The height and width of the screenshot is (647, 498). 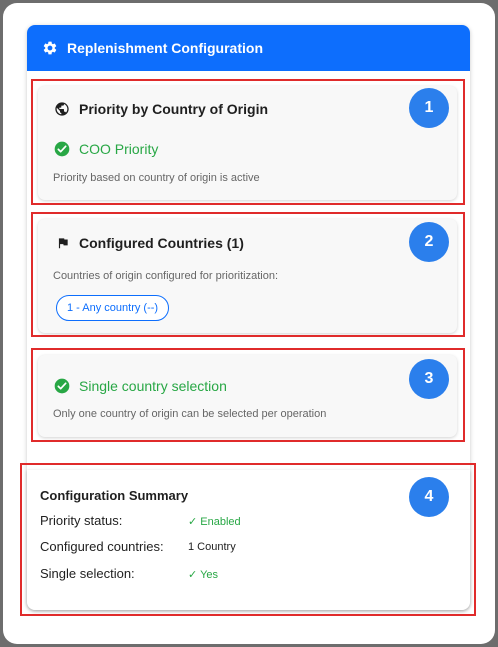 What do you see at coordinates (429, 108) in the screenshot?
I see `number-badge: 1` at bounding box center [429, 108].